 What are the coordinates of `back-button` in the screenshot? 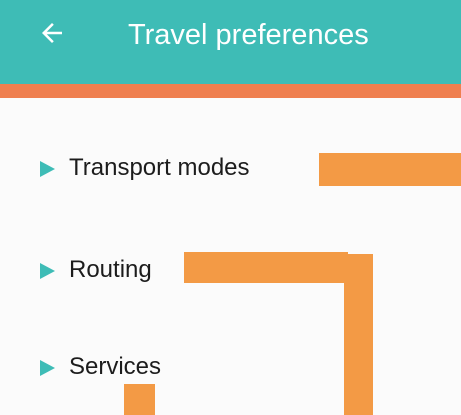 It's located at (52, 33).